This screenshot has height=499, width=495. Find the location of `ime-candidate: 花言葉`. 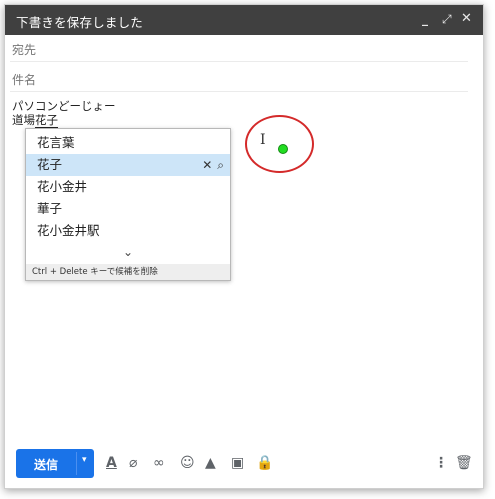

ime-candidate: 花言葉 is located at coordinates (128, 143).